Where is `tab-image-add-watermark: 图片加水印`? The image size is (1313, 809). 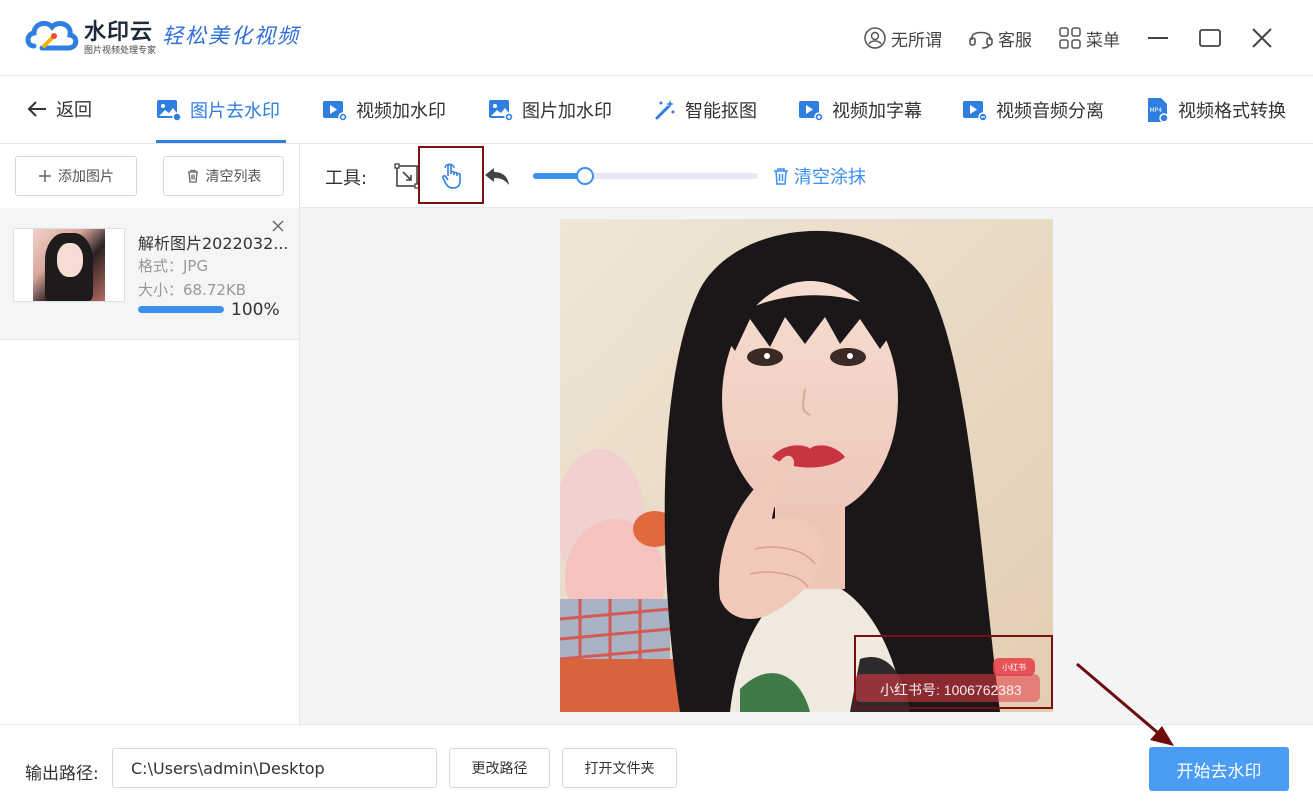 tab-image-add-watermark: 图片加水印 is located at coordinates (550, 110).